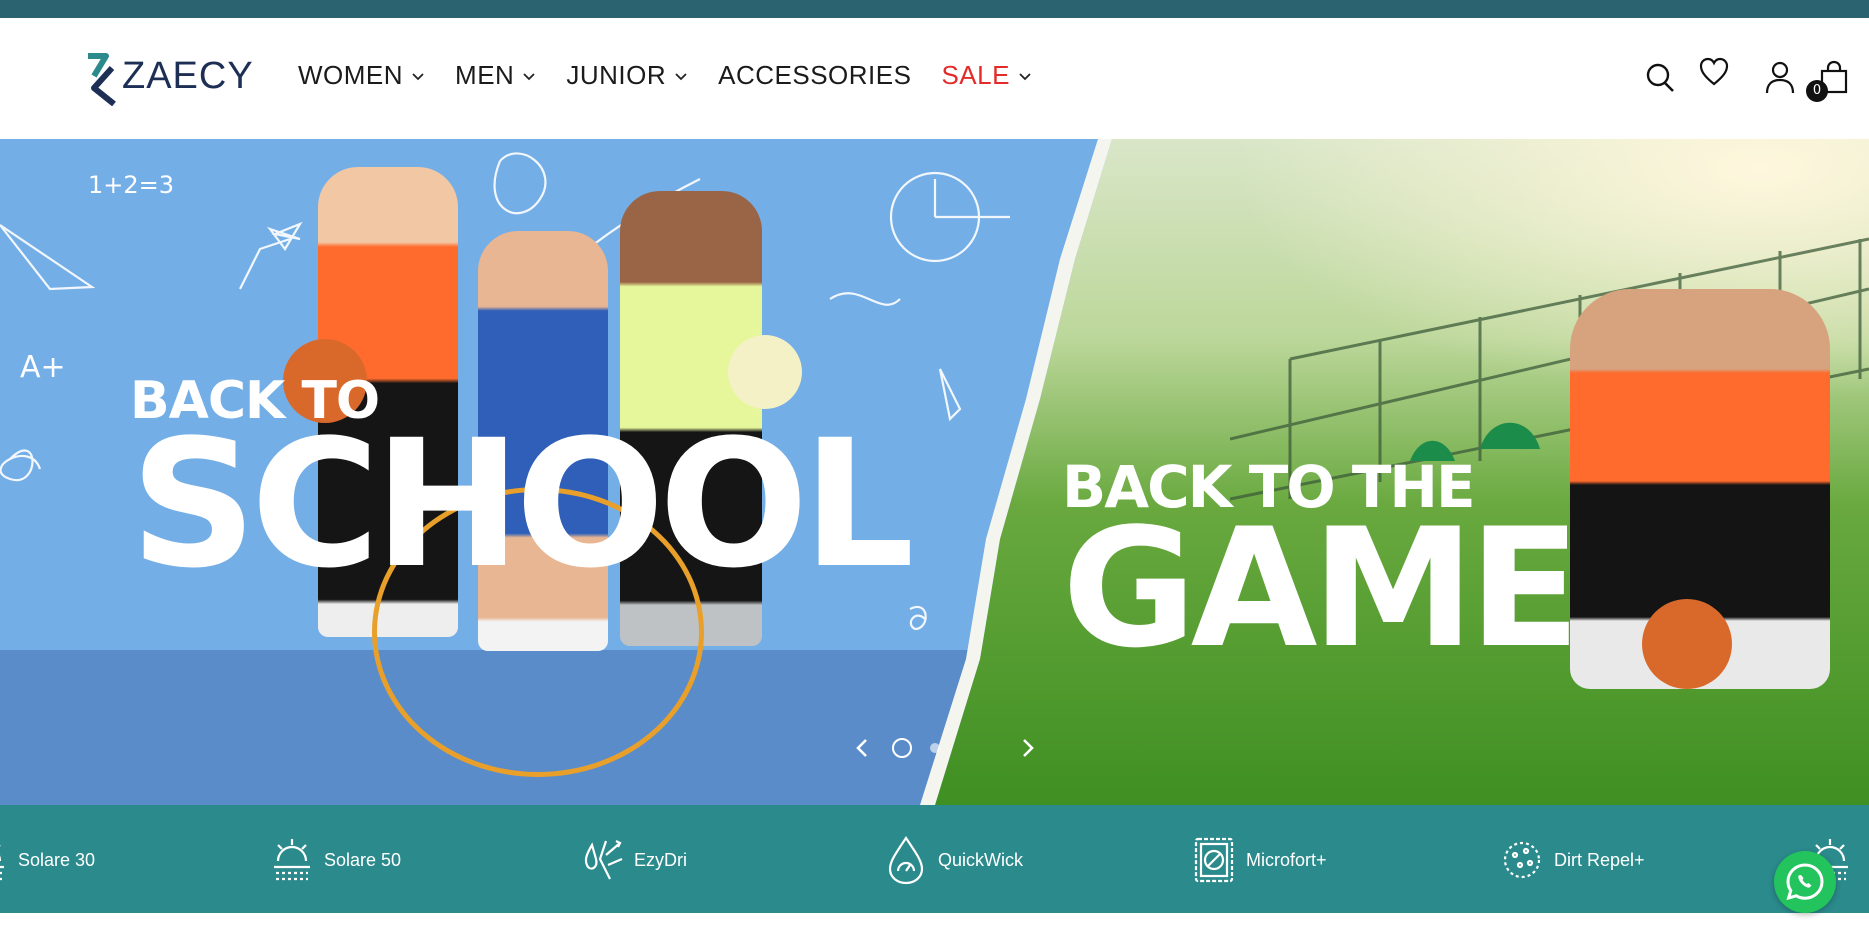 Image resolution: width=1869 pixels, height=929 pixels. What do you see at coordinates (863, 748) in the screenshot?
I see `chevron-left-icon` at bounding box center [863, 748].